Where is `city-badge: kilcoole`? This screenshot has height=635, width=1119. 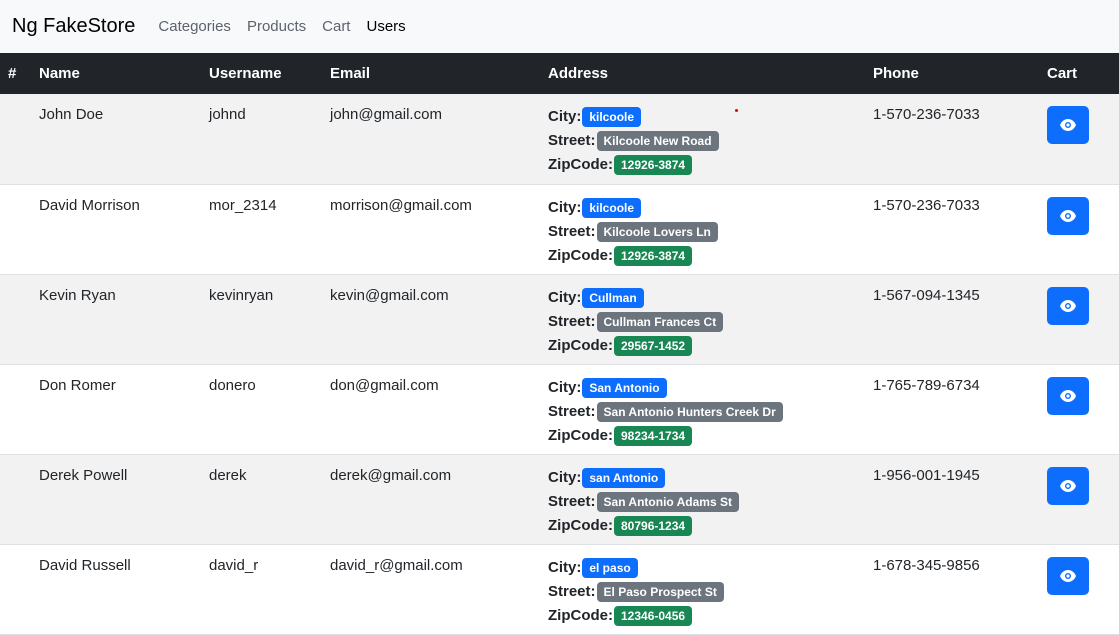
city-badge: kilcoole is located at coordinates (612, 117).